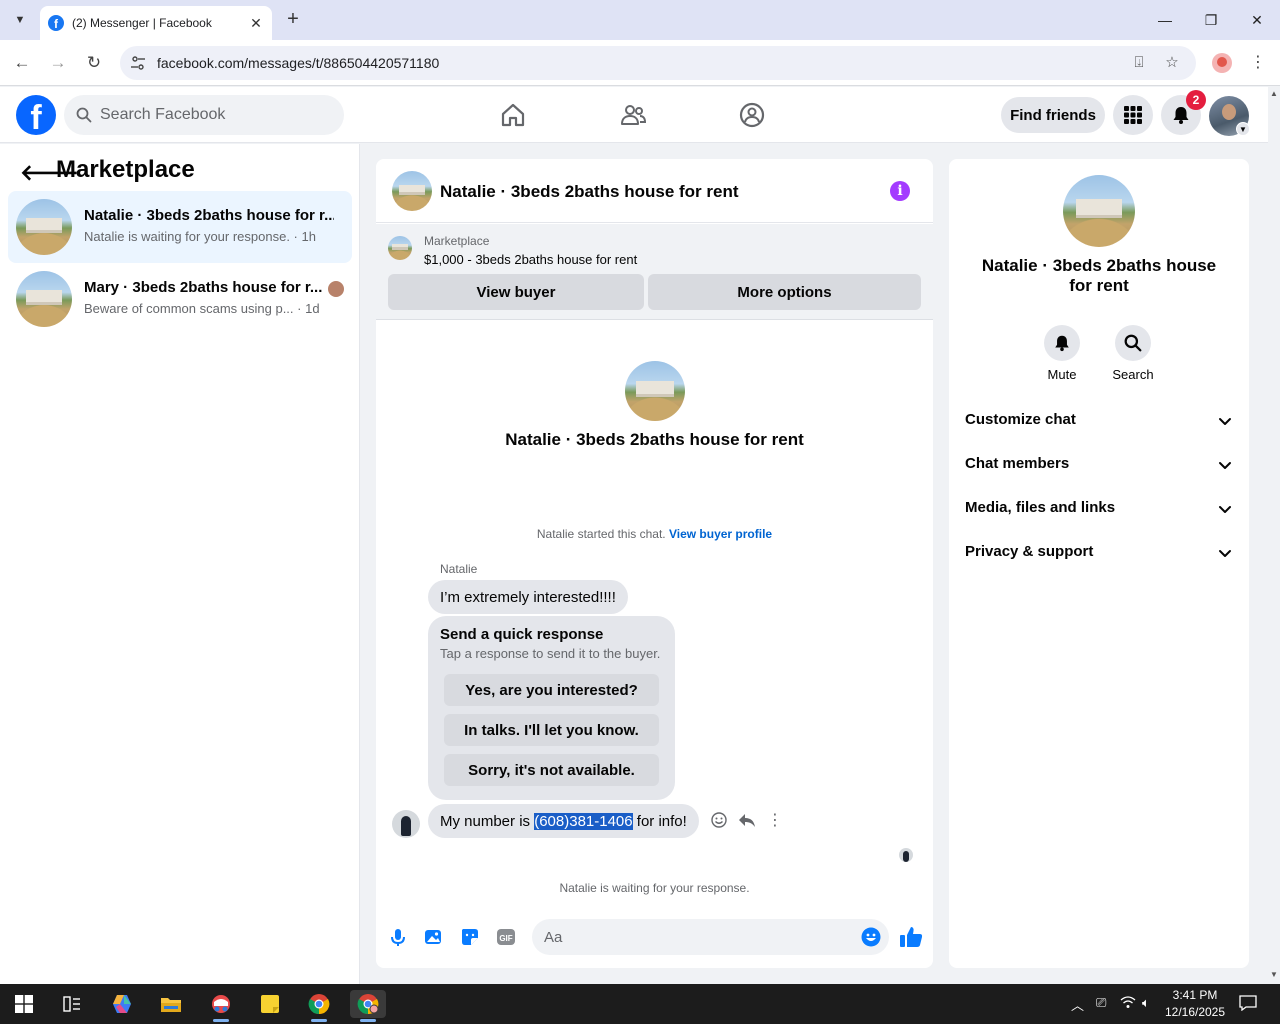  Describe the element at coordinates (550, 653) in the screenshot. I see `quick-response-subtitle: Tap a response to send it to the buyer.` at that location.